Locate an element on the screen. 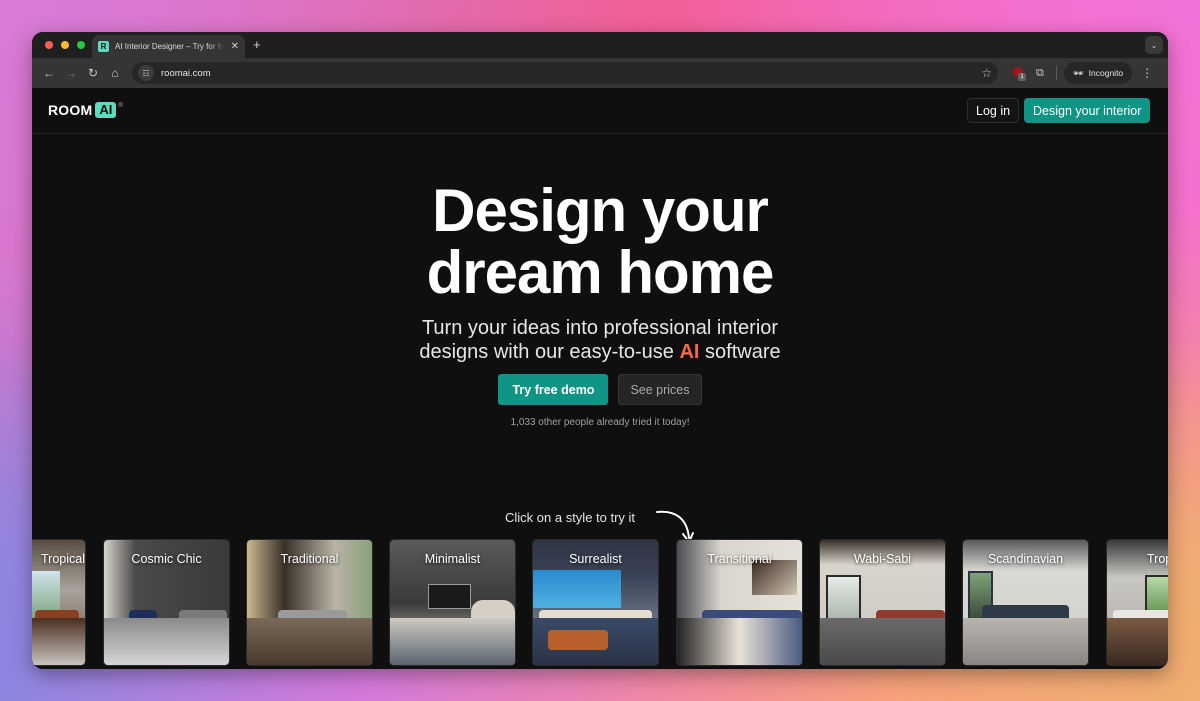 The height and width of the screenshot is (701, 1200). browser-tab: R AI Interior Designer – Try for free ✕ is located at coordinates (168, 46).